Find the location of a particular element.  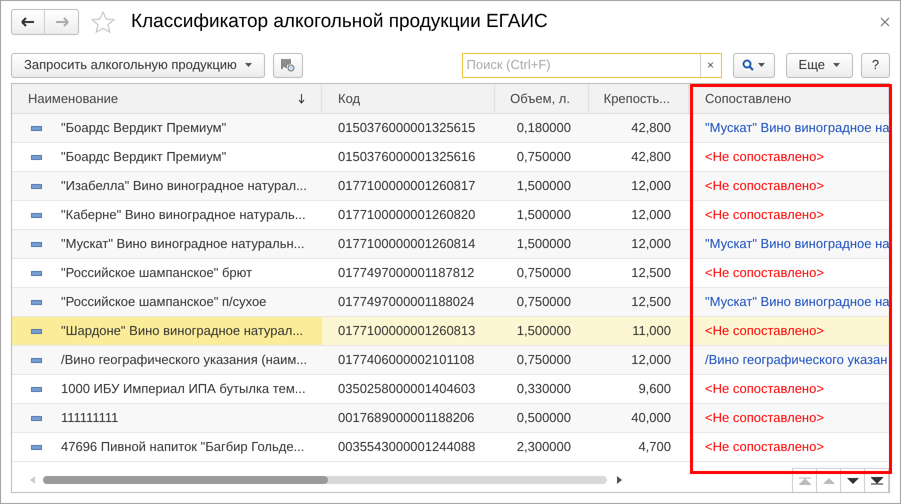

table-cell-text: 0,330000 is located at coordinates (543, 389).